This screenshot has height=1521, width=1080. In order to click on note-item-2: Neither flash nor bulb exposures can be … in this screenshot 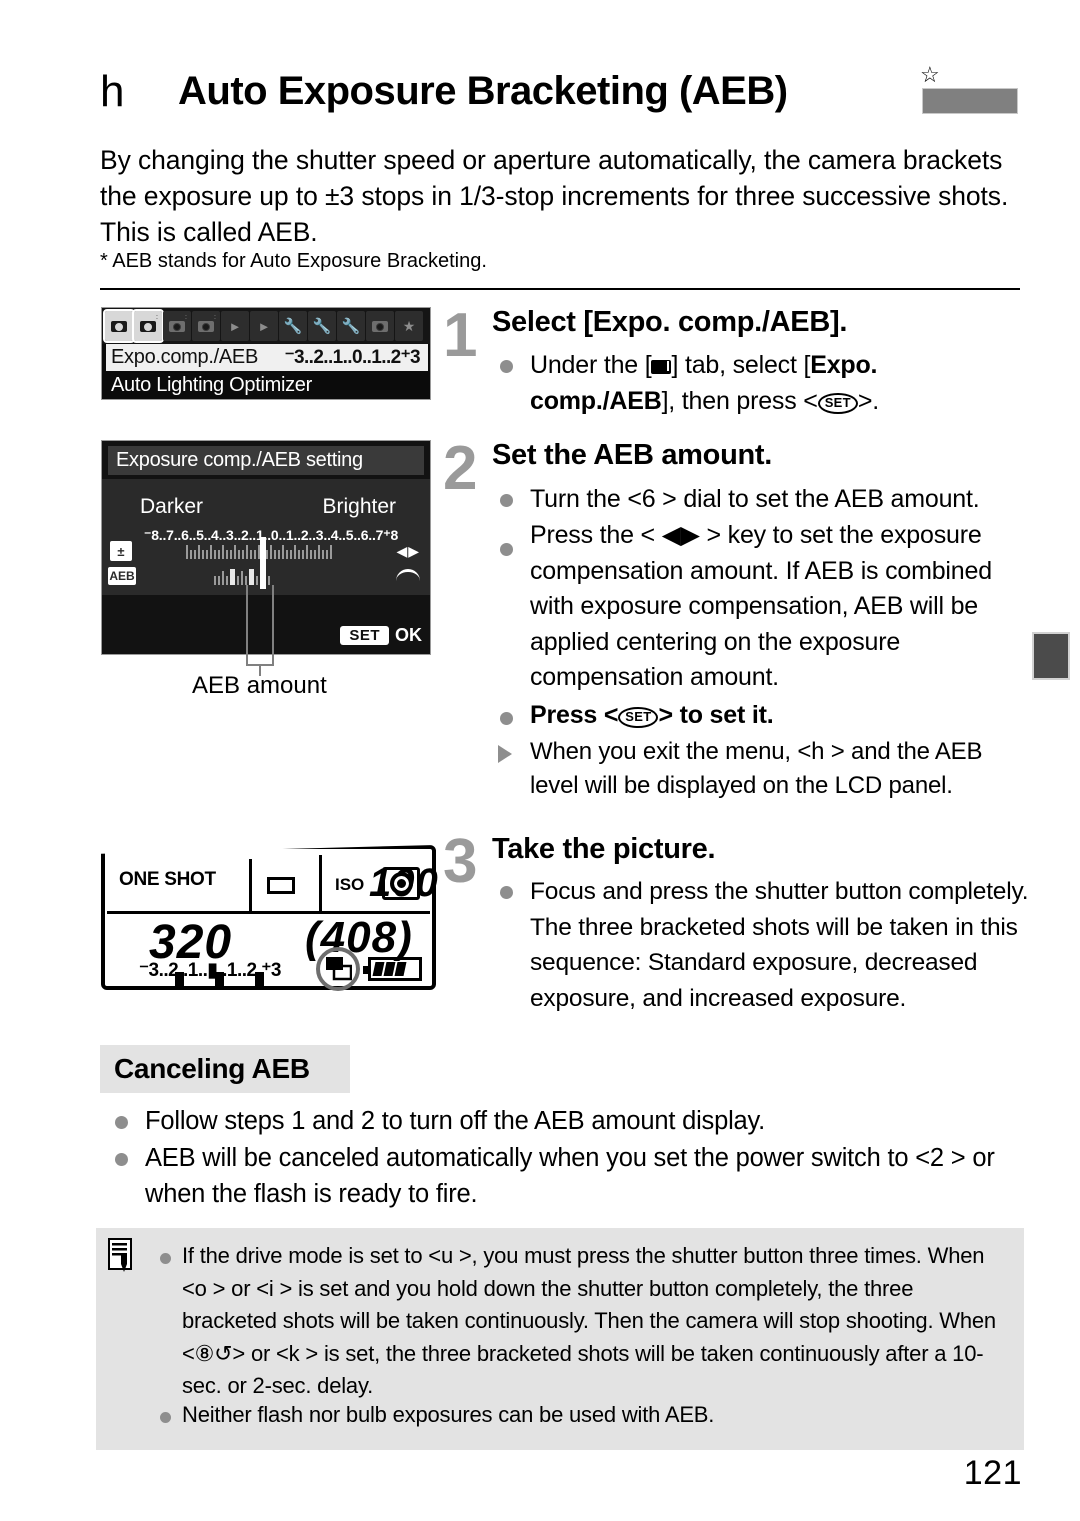, I will do `click(448, 1414)`.